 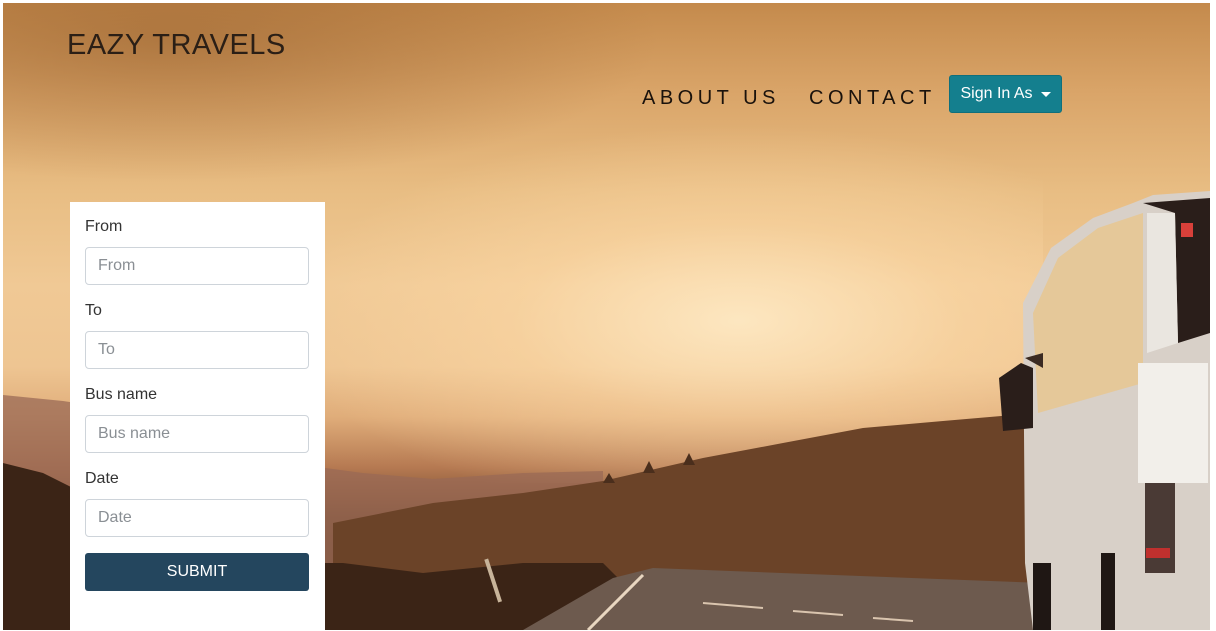 I want to click on submit-button: SUBMIT, so click(x=197, y=572).